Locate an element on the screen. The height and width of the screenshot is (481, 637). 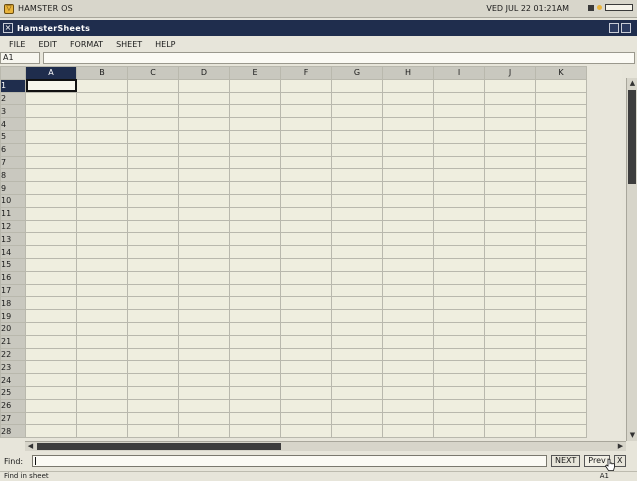
cell-a4 is located at coordinates (51, 124).